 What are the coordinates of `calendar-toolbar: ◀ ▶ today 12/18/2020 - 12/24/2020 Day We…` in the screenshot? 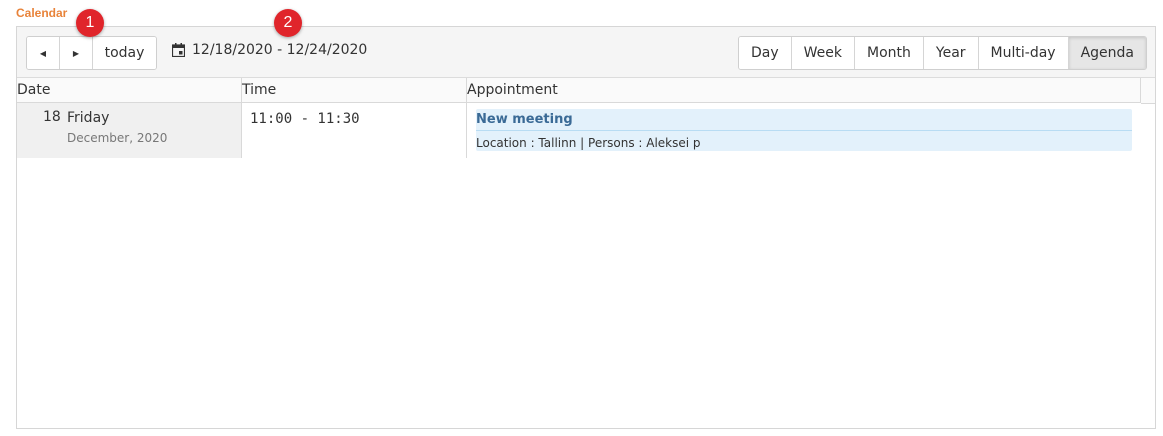 It's located at (586, 52).